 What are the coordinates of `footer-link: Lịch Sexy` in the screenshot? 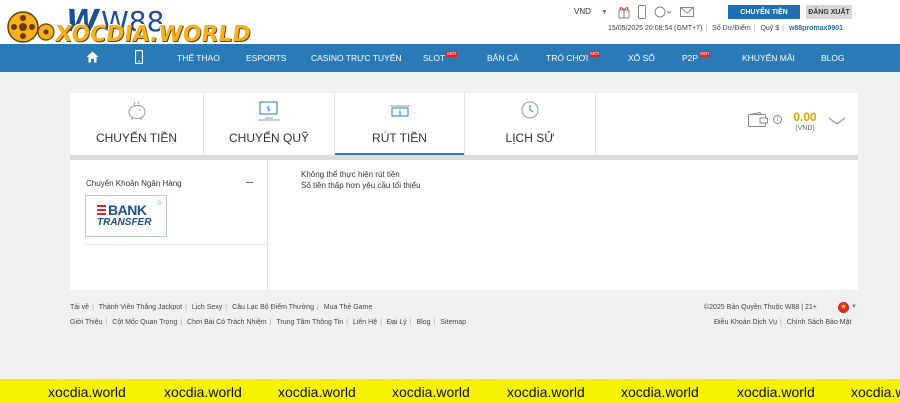 It's located at (207, 307).